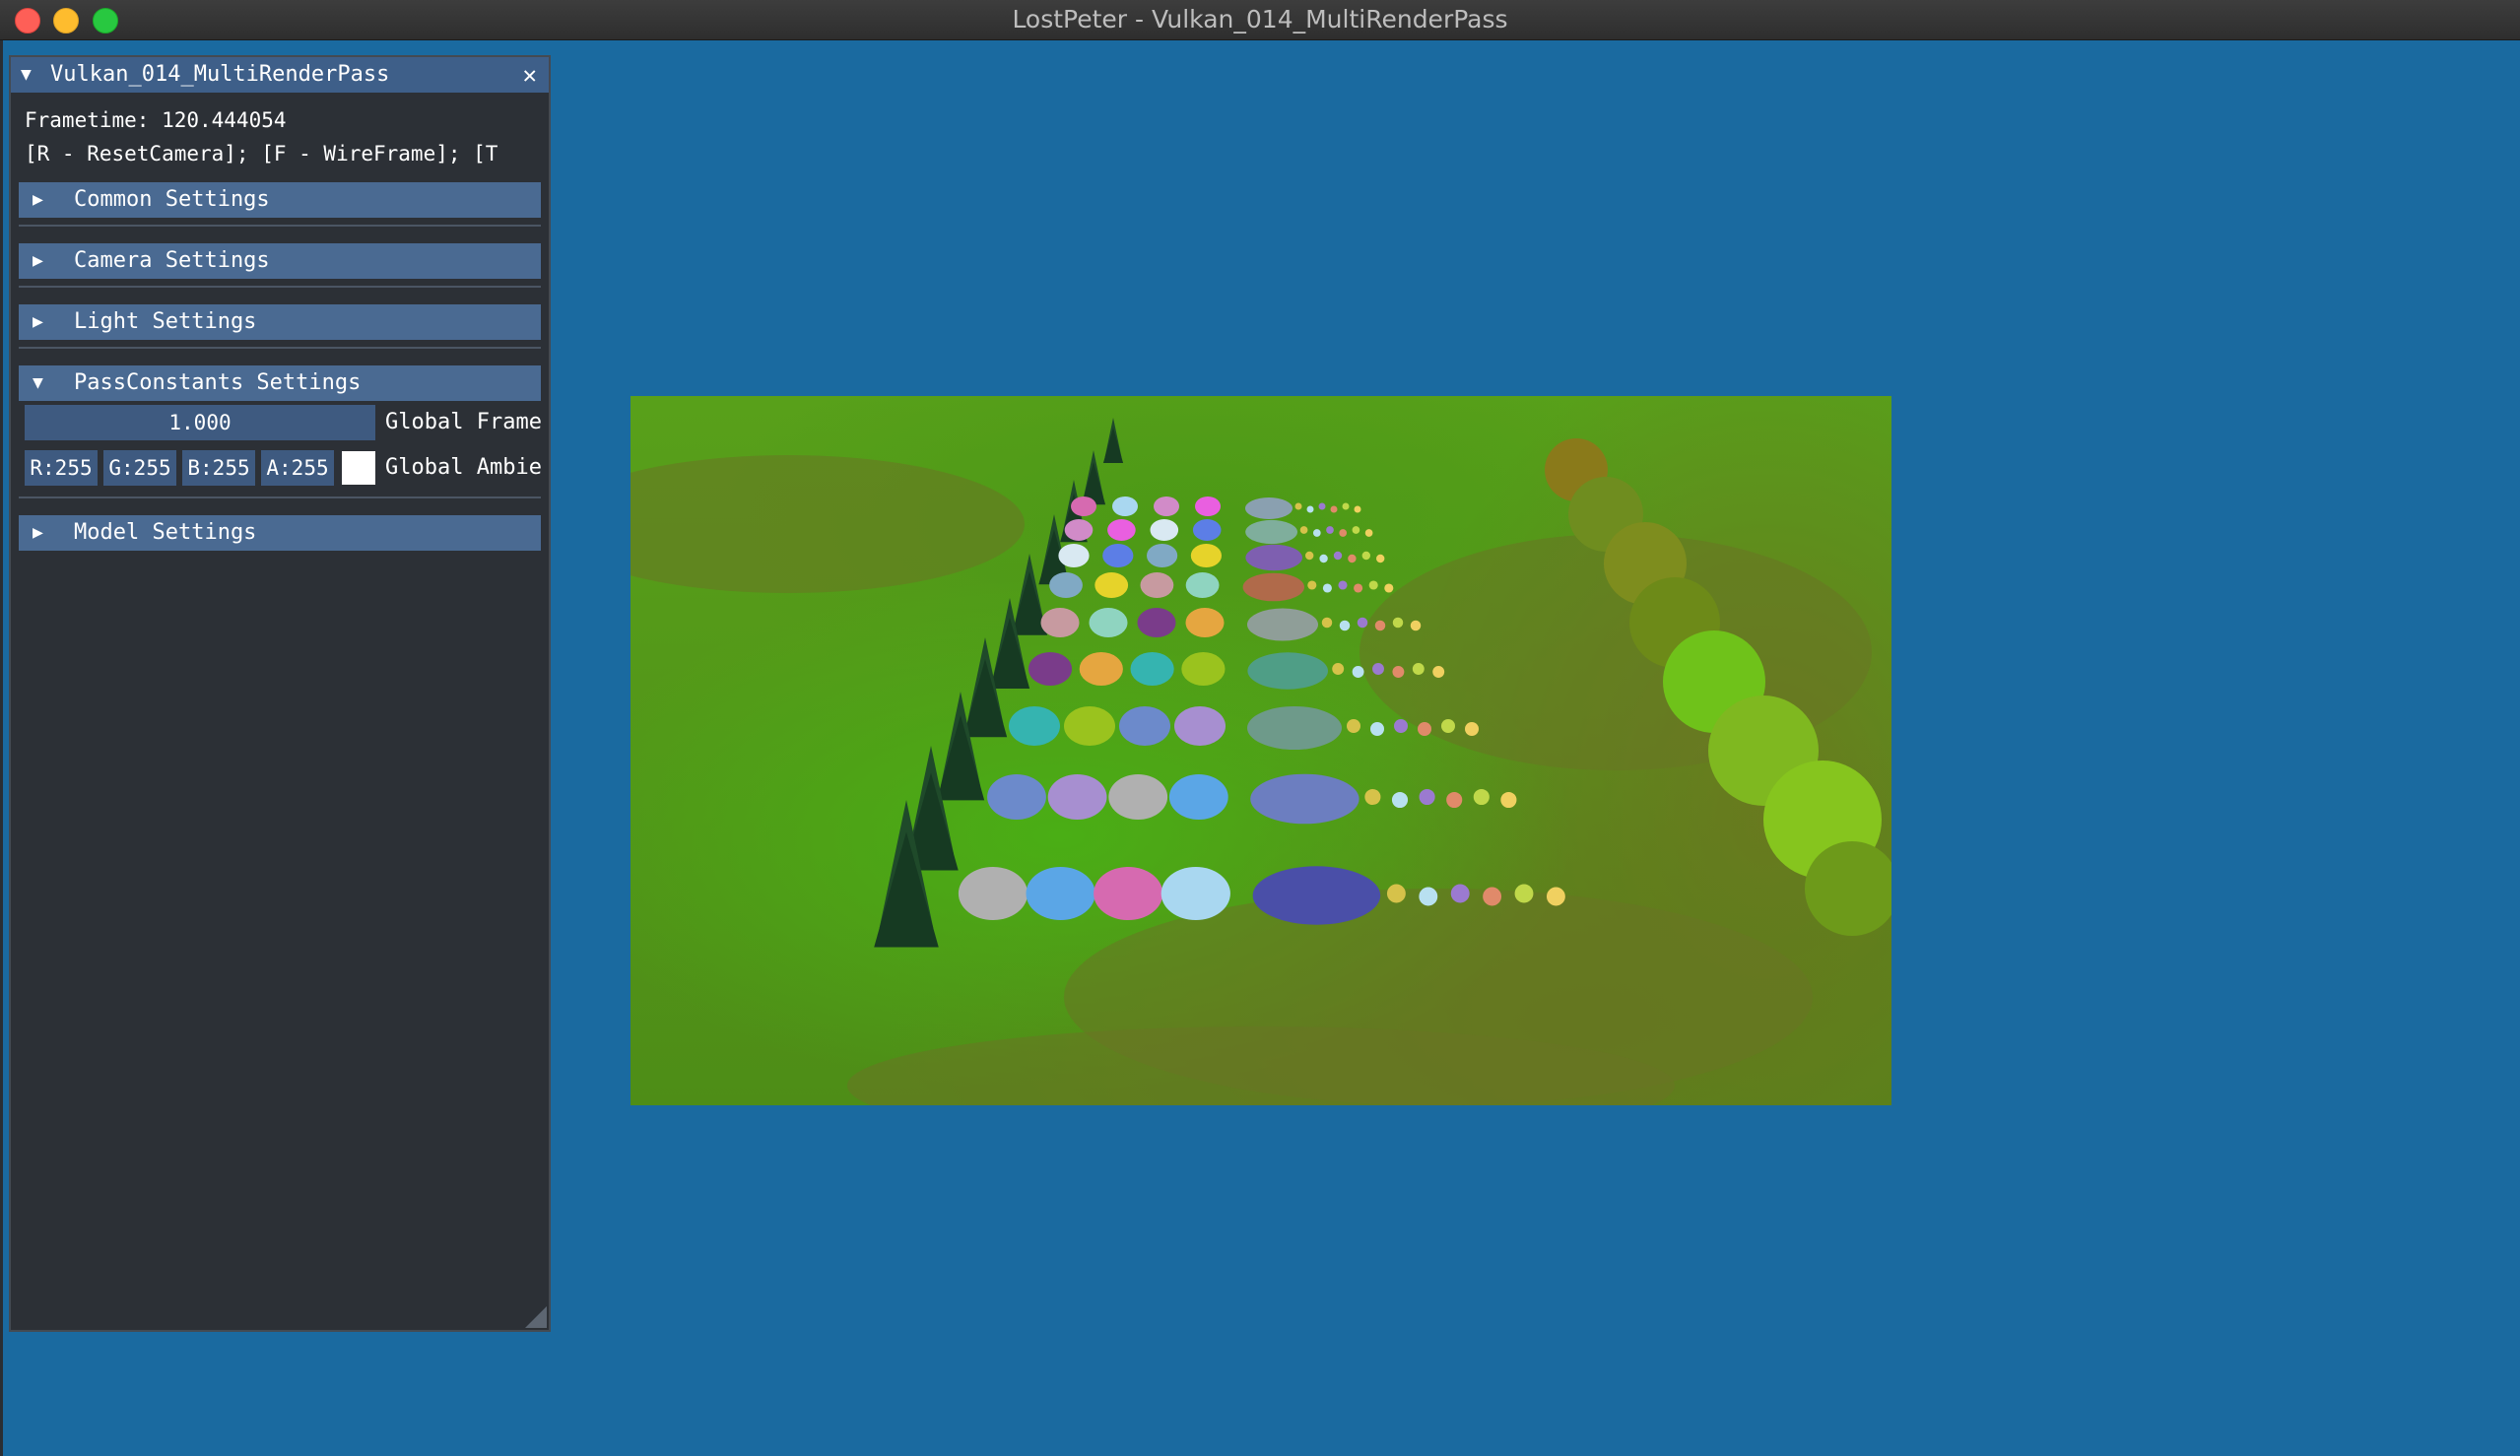  I want to click on panel-title-bar: ▼ Vulkan_014_MultiRenderPass ✕, so click(280, 75).